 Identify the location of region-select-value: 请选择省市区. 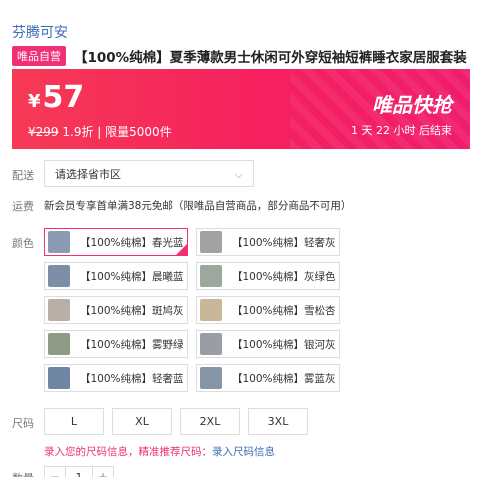
(88, 174).